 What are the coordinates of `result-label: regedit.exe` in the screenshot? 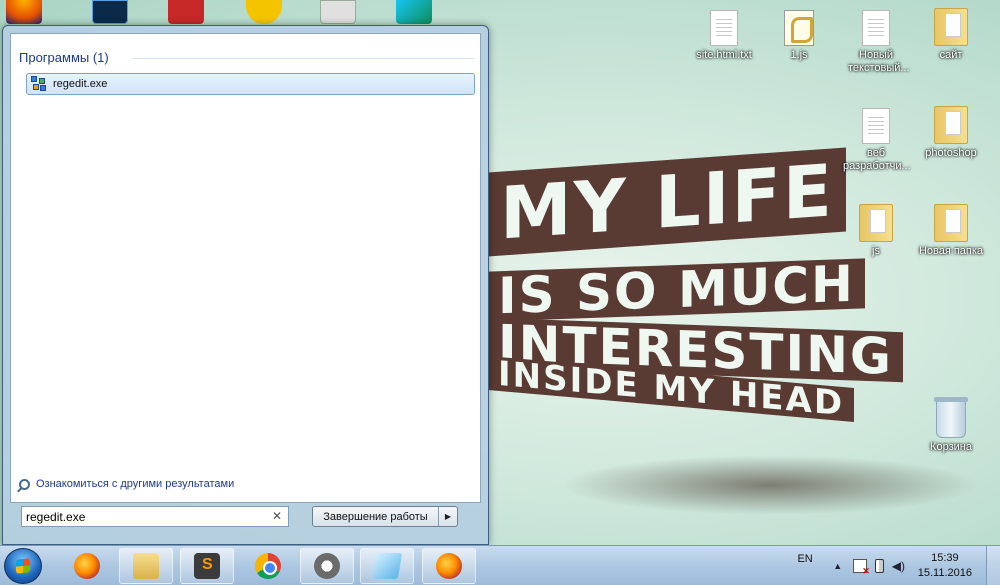 It's located at (80, 84).